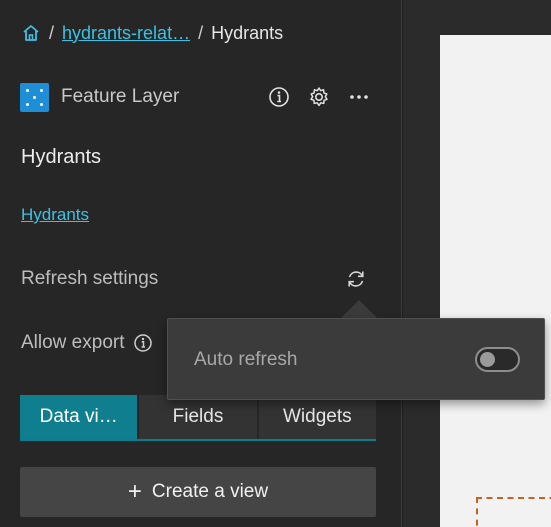  Describe the element at coordinates (55, 215) in the screenshot. I see `layer-link: Hydrants` at that location.